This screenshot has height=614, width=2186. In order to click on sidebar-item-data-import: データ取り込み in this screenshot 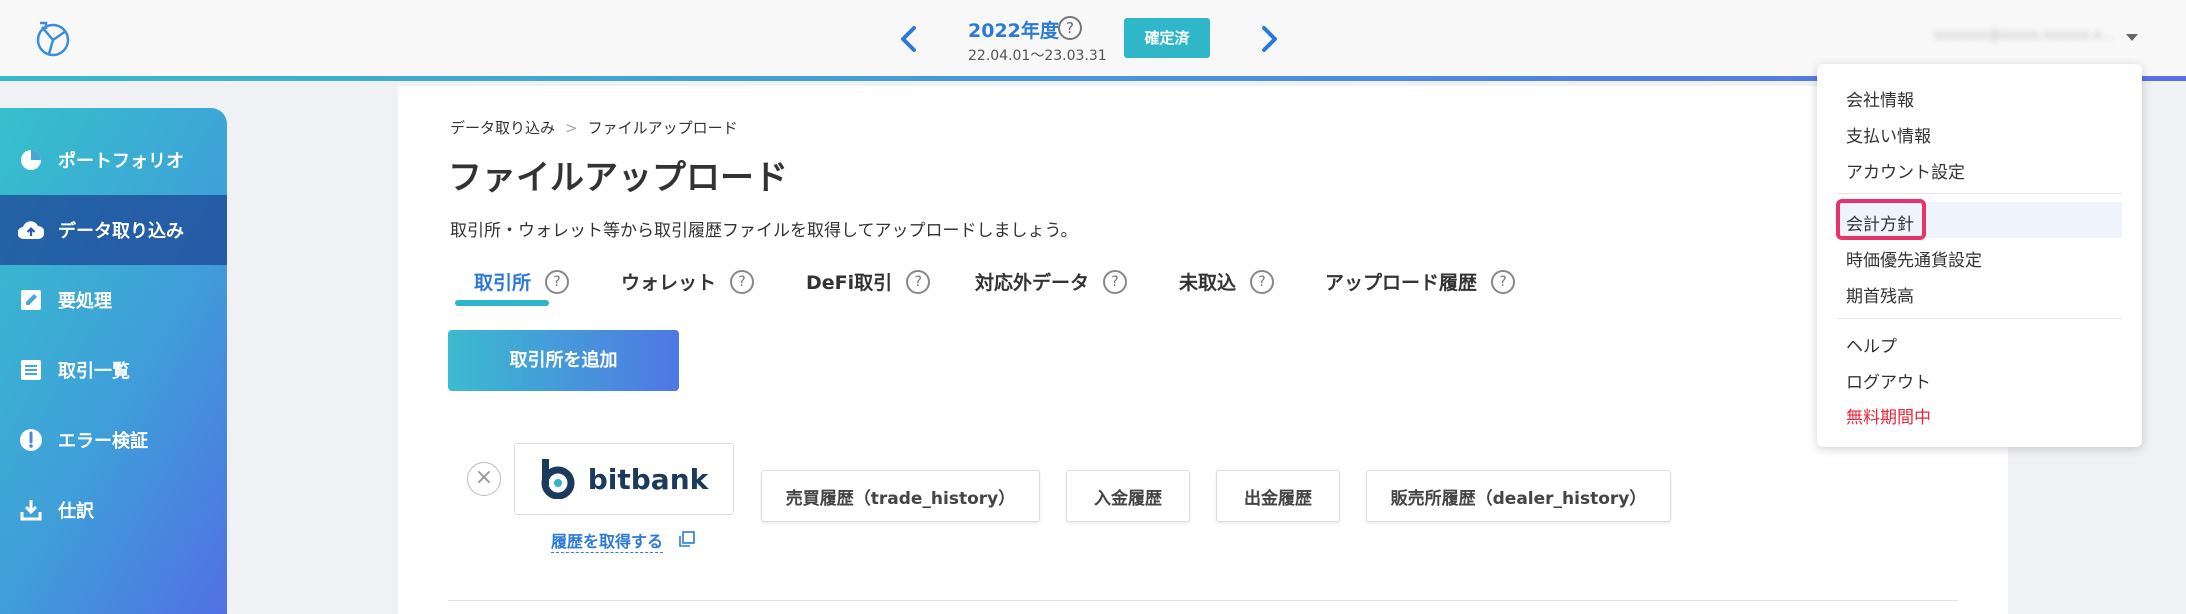, I will do `click(113, 230)`.